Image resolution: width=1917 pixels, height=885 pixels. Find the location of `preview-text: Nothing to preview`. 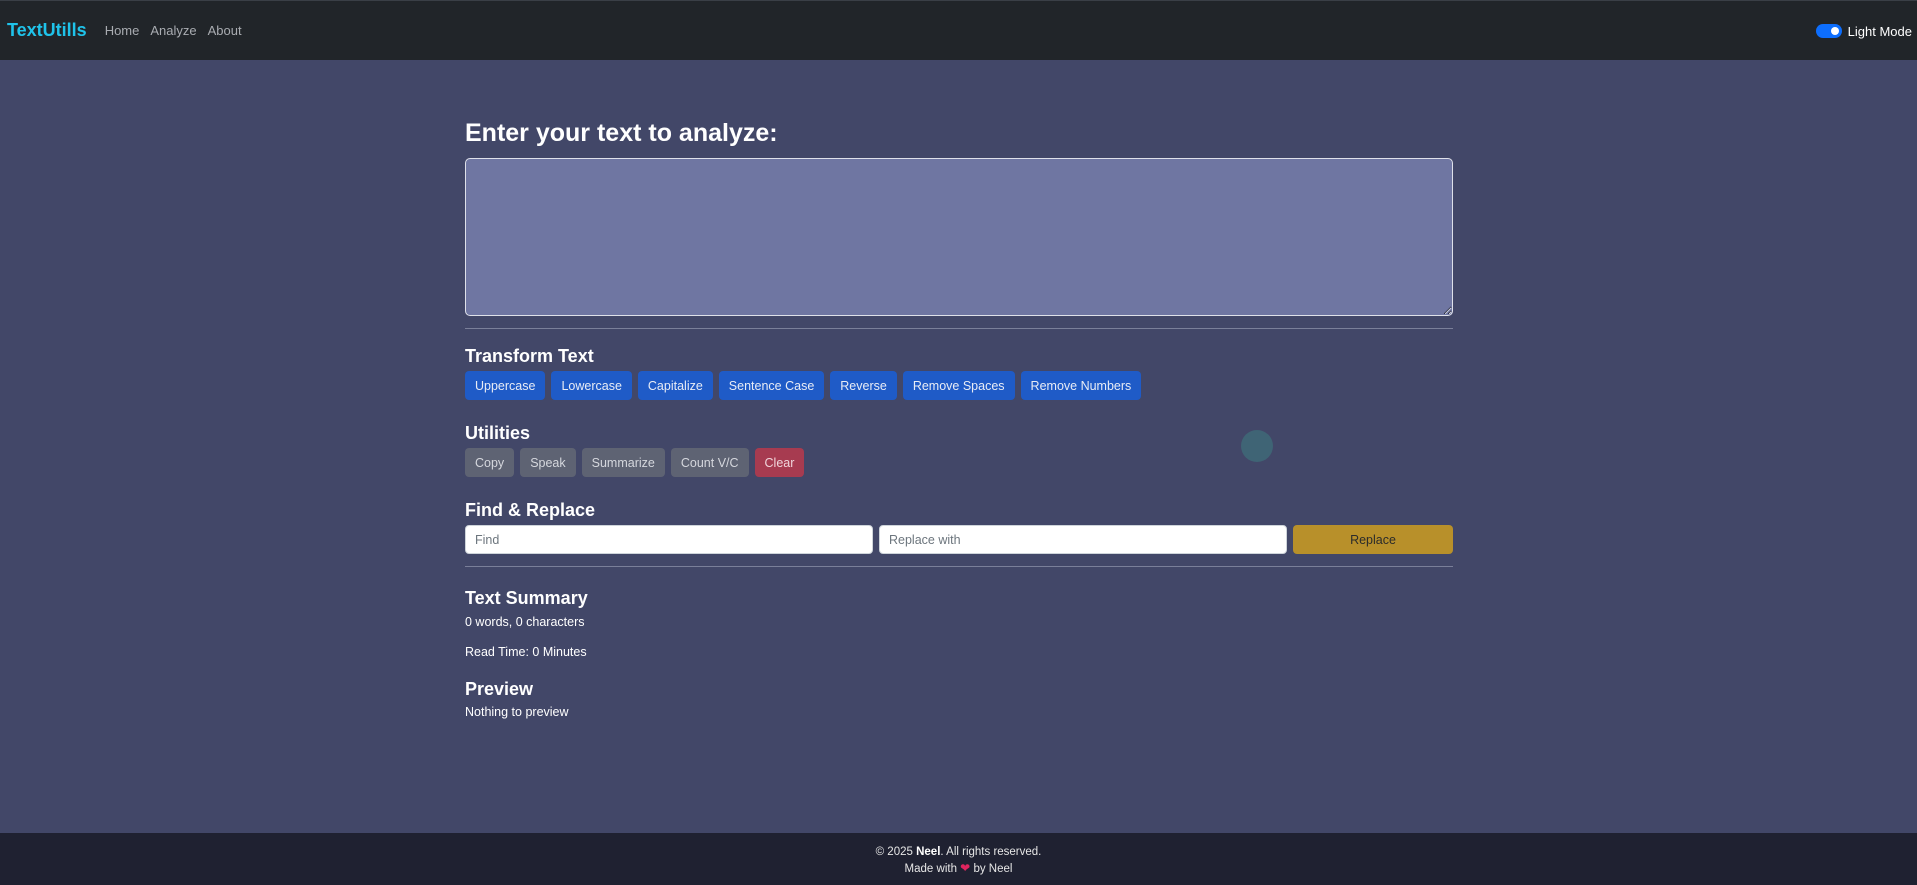

preview-text: Nothing to preview is located at coordinates (517, 712).